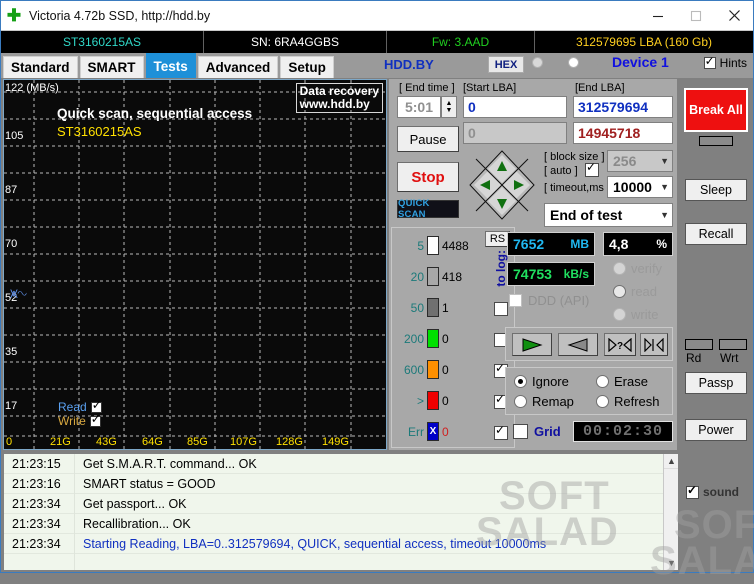  What do you see at coordinates (79, 421) in the screenshot?
I see `write-legend: Write` at bounding box center [79, 421].